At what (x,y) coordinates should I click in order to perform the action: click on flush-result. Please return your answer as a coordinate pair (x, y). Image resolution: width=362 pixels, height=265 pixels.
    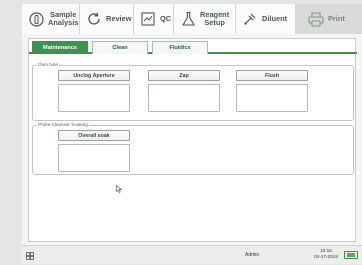
    Looking at the image, I should click on (272, 98).